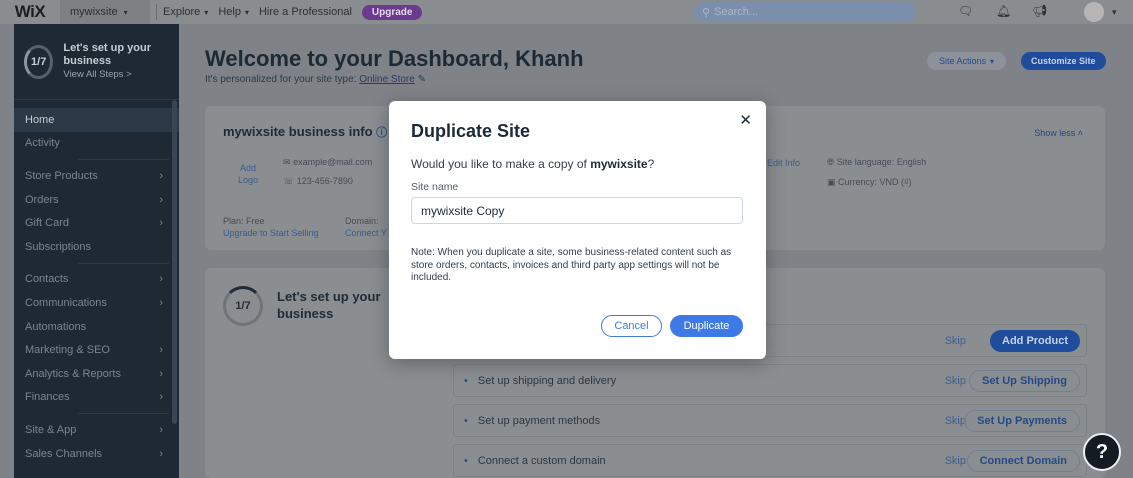 Image resolution: width=1133 pixels, height=478 pixels. What do you see at coordinates (381, 133) in the screenshot?
I see `info-icon: ⓘ` at bounding box center [381, 133].